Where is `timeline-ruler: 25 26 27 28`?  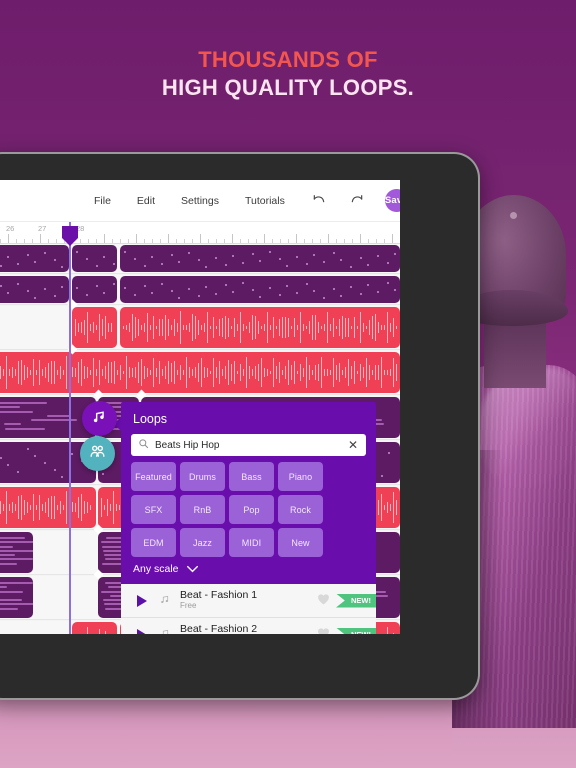 timeline-ruler: 25 26 27 28 is located at coordinates (200, 233).